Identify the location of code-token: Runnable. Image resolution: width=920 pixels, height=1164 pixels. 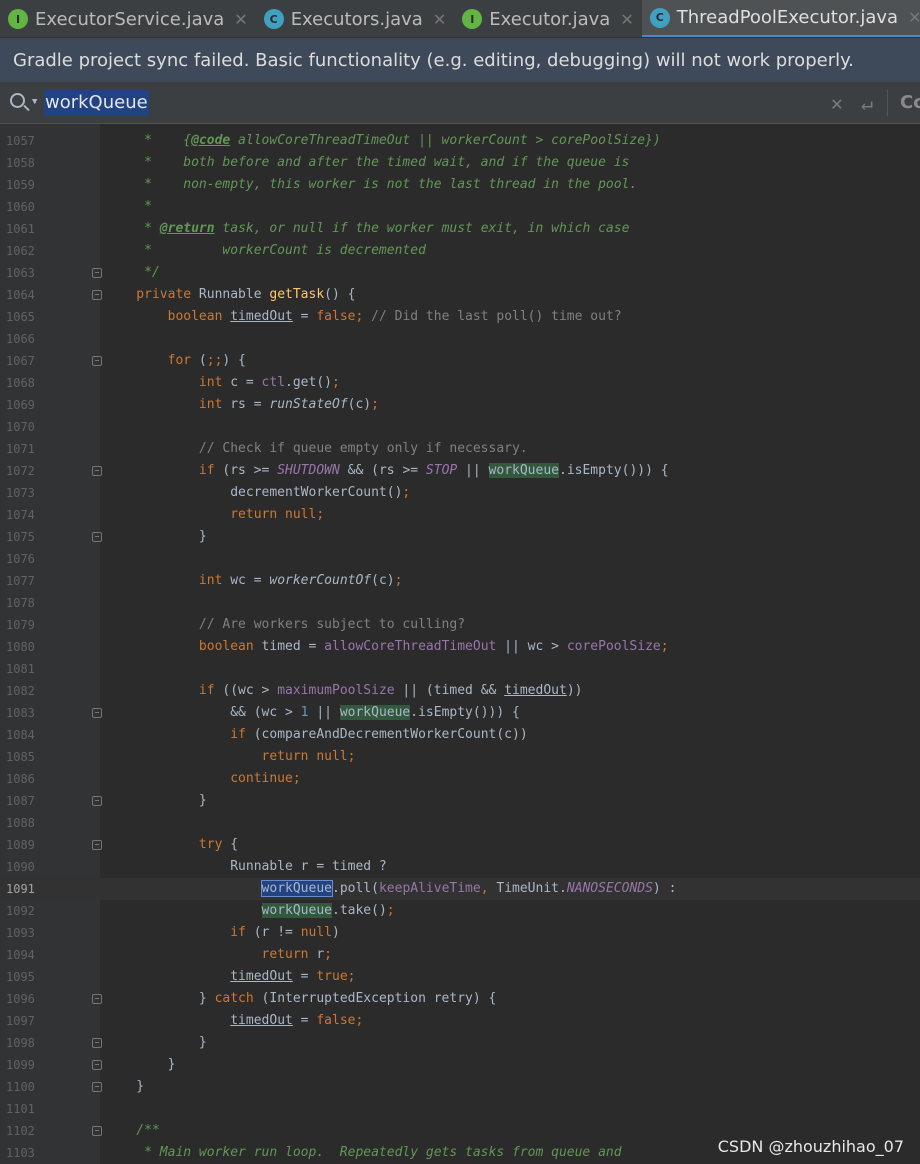
(234, 294).